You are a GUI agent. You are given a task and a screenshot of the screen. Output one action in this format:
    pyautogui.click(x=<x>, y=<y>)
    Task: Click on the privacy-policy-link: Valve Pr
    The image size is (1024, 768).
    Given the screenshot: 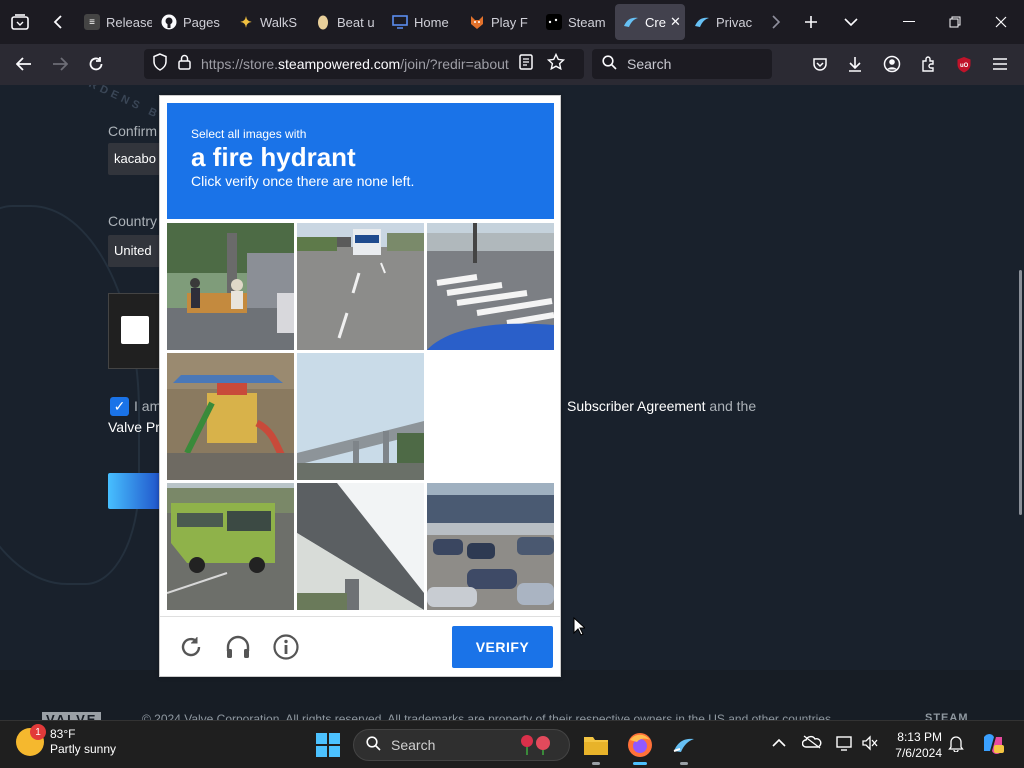 What is the action you would take?
    pyautogui.click(x=134, y=427)
    